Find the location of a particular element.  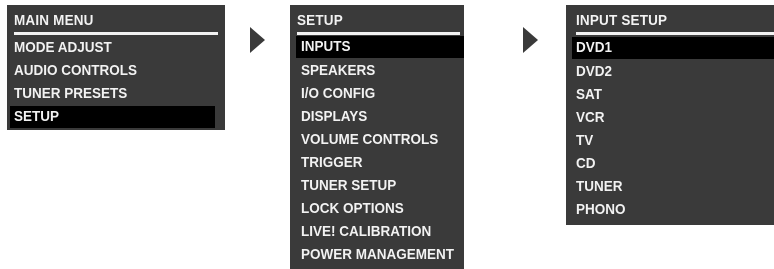

setup-menu-title: SETUP is located at coordinates (320, 20).